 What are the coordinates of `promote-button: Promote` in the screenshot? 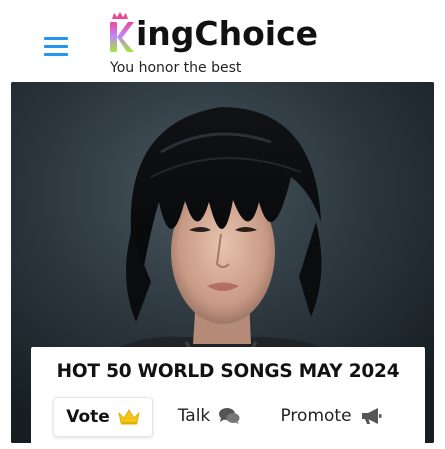 It's located at (331, 416).